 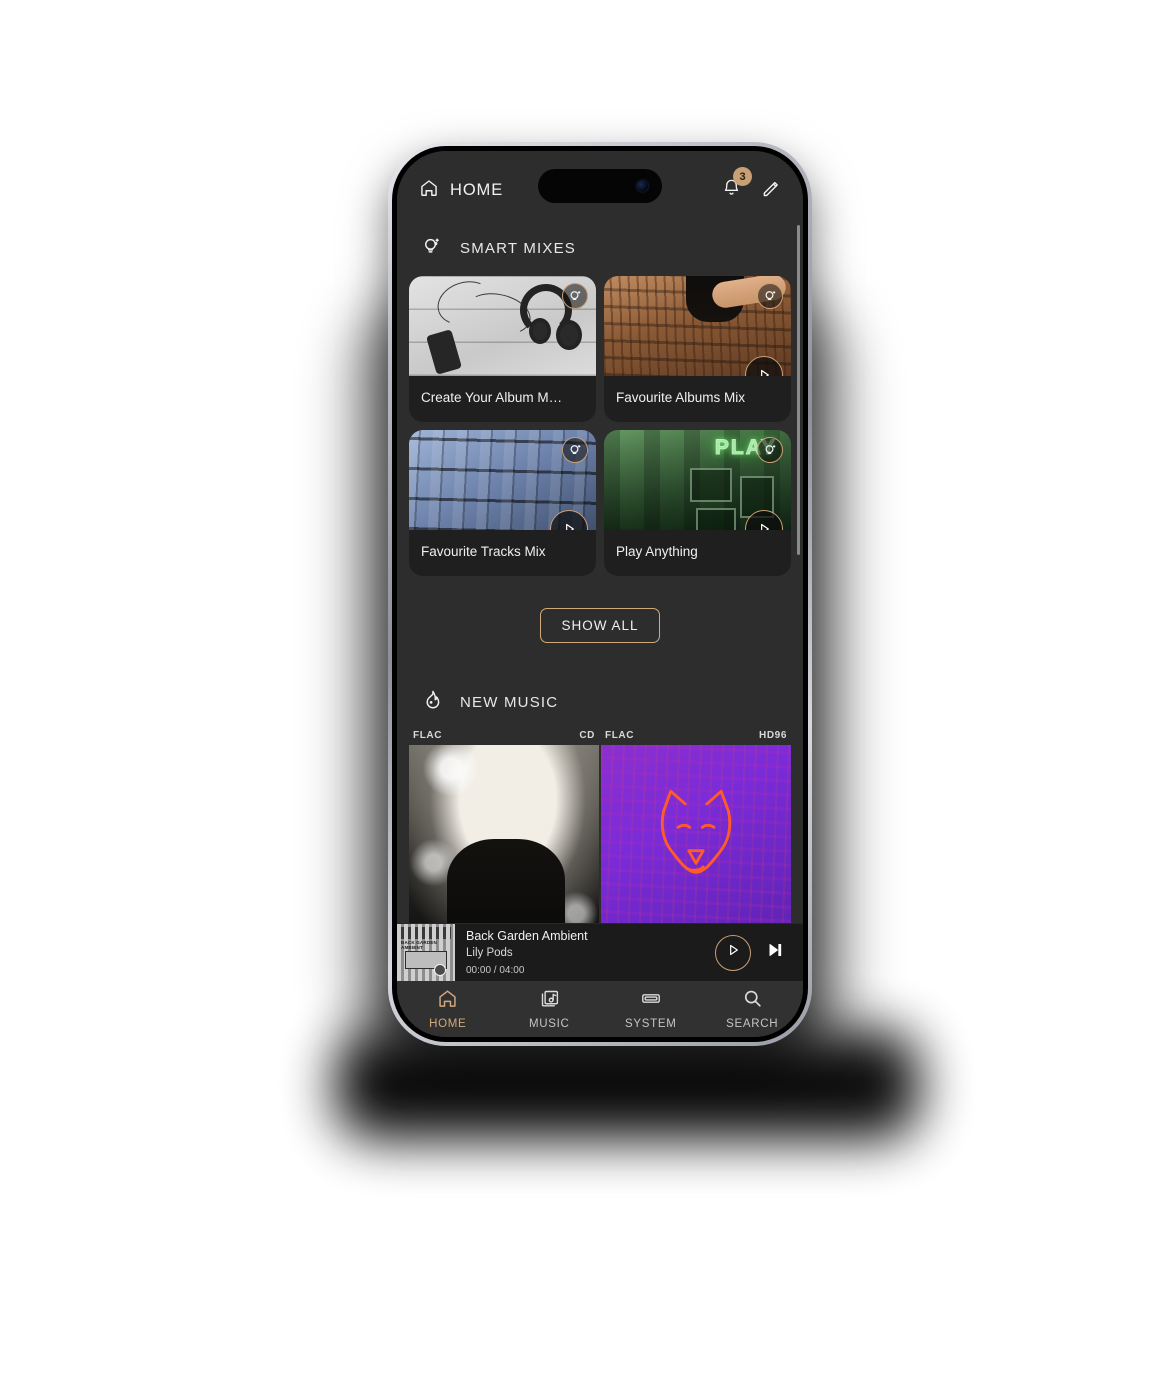 What do you see at coordinates (432, 702) in the screenshot?
I see `flame-icon` at bounding box center [432, 702].